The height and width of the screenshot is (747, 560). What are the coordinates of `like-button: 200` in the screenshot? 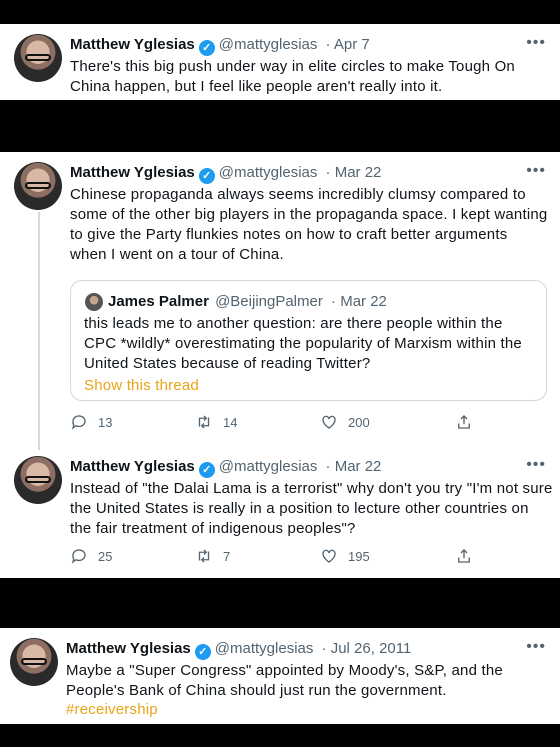 It's located at (345, 422).